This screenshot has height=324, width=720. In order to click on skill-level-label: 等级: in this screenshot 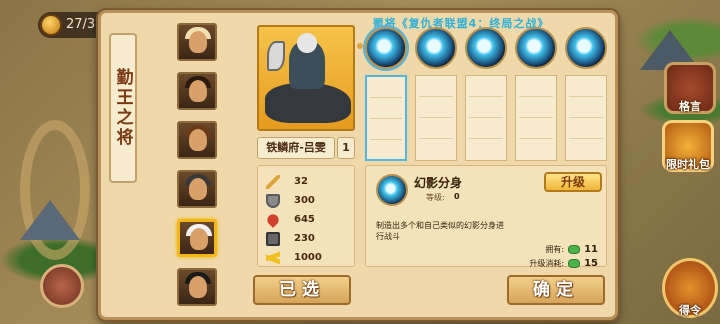, I will do `click(435, 197)`.